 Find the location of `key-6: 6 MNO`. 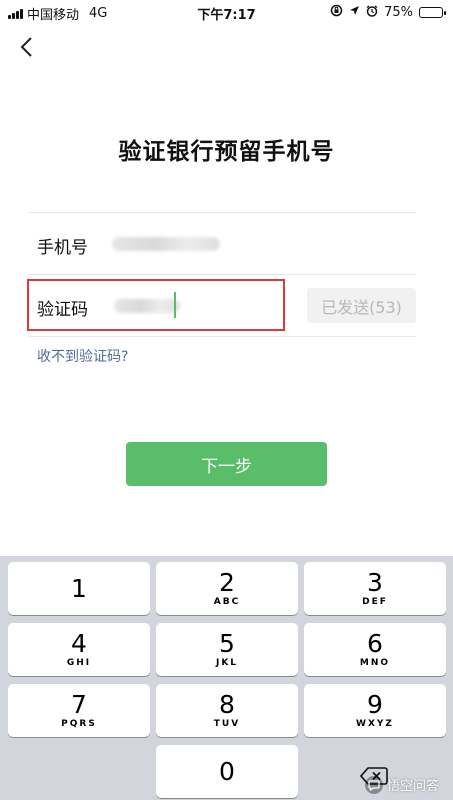

key-6: 6 MNO is located at coordinates (375, 649).